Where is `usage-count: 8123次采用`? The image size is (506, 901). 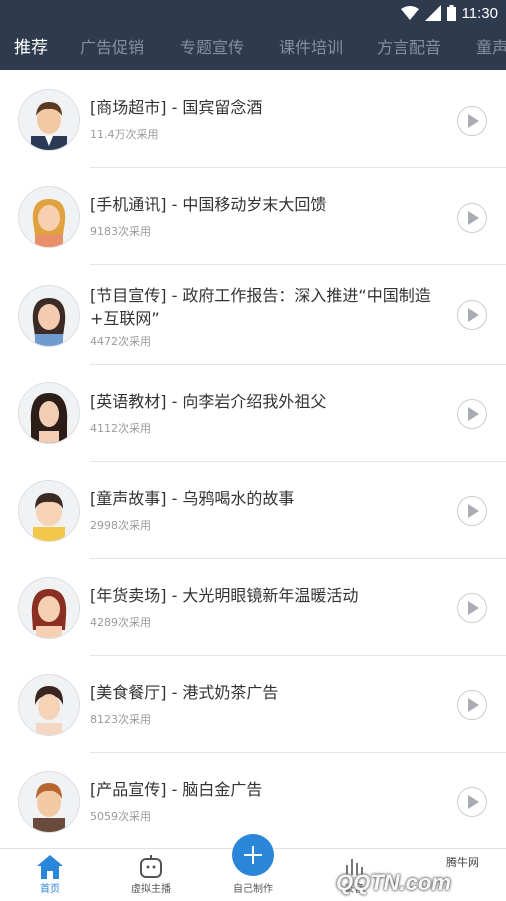 usage-count: 8123次采用 is located at coordinates (120, 719).